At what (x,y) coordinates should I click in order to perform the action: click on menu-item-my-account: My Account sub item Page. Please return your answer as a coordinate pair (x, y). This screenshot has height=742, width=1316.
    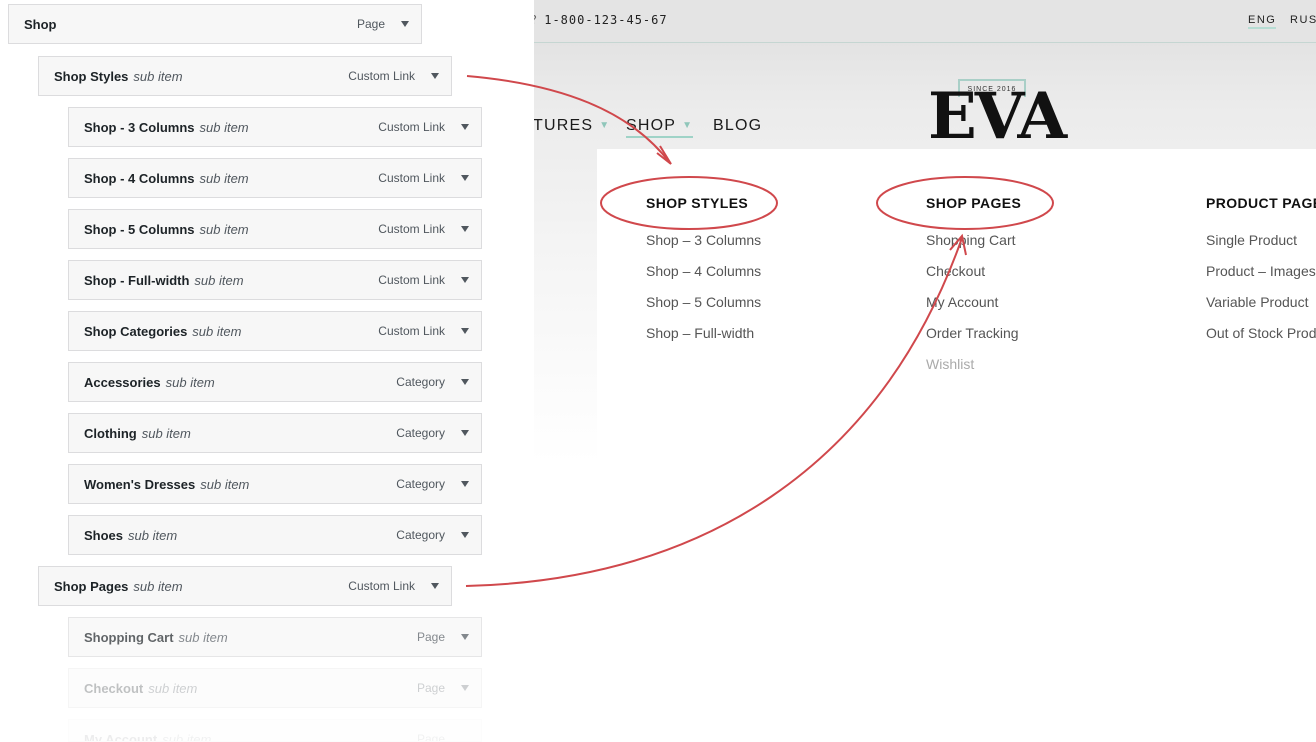
    Looking at the image, I should click on (275, 730).